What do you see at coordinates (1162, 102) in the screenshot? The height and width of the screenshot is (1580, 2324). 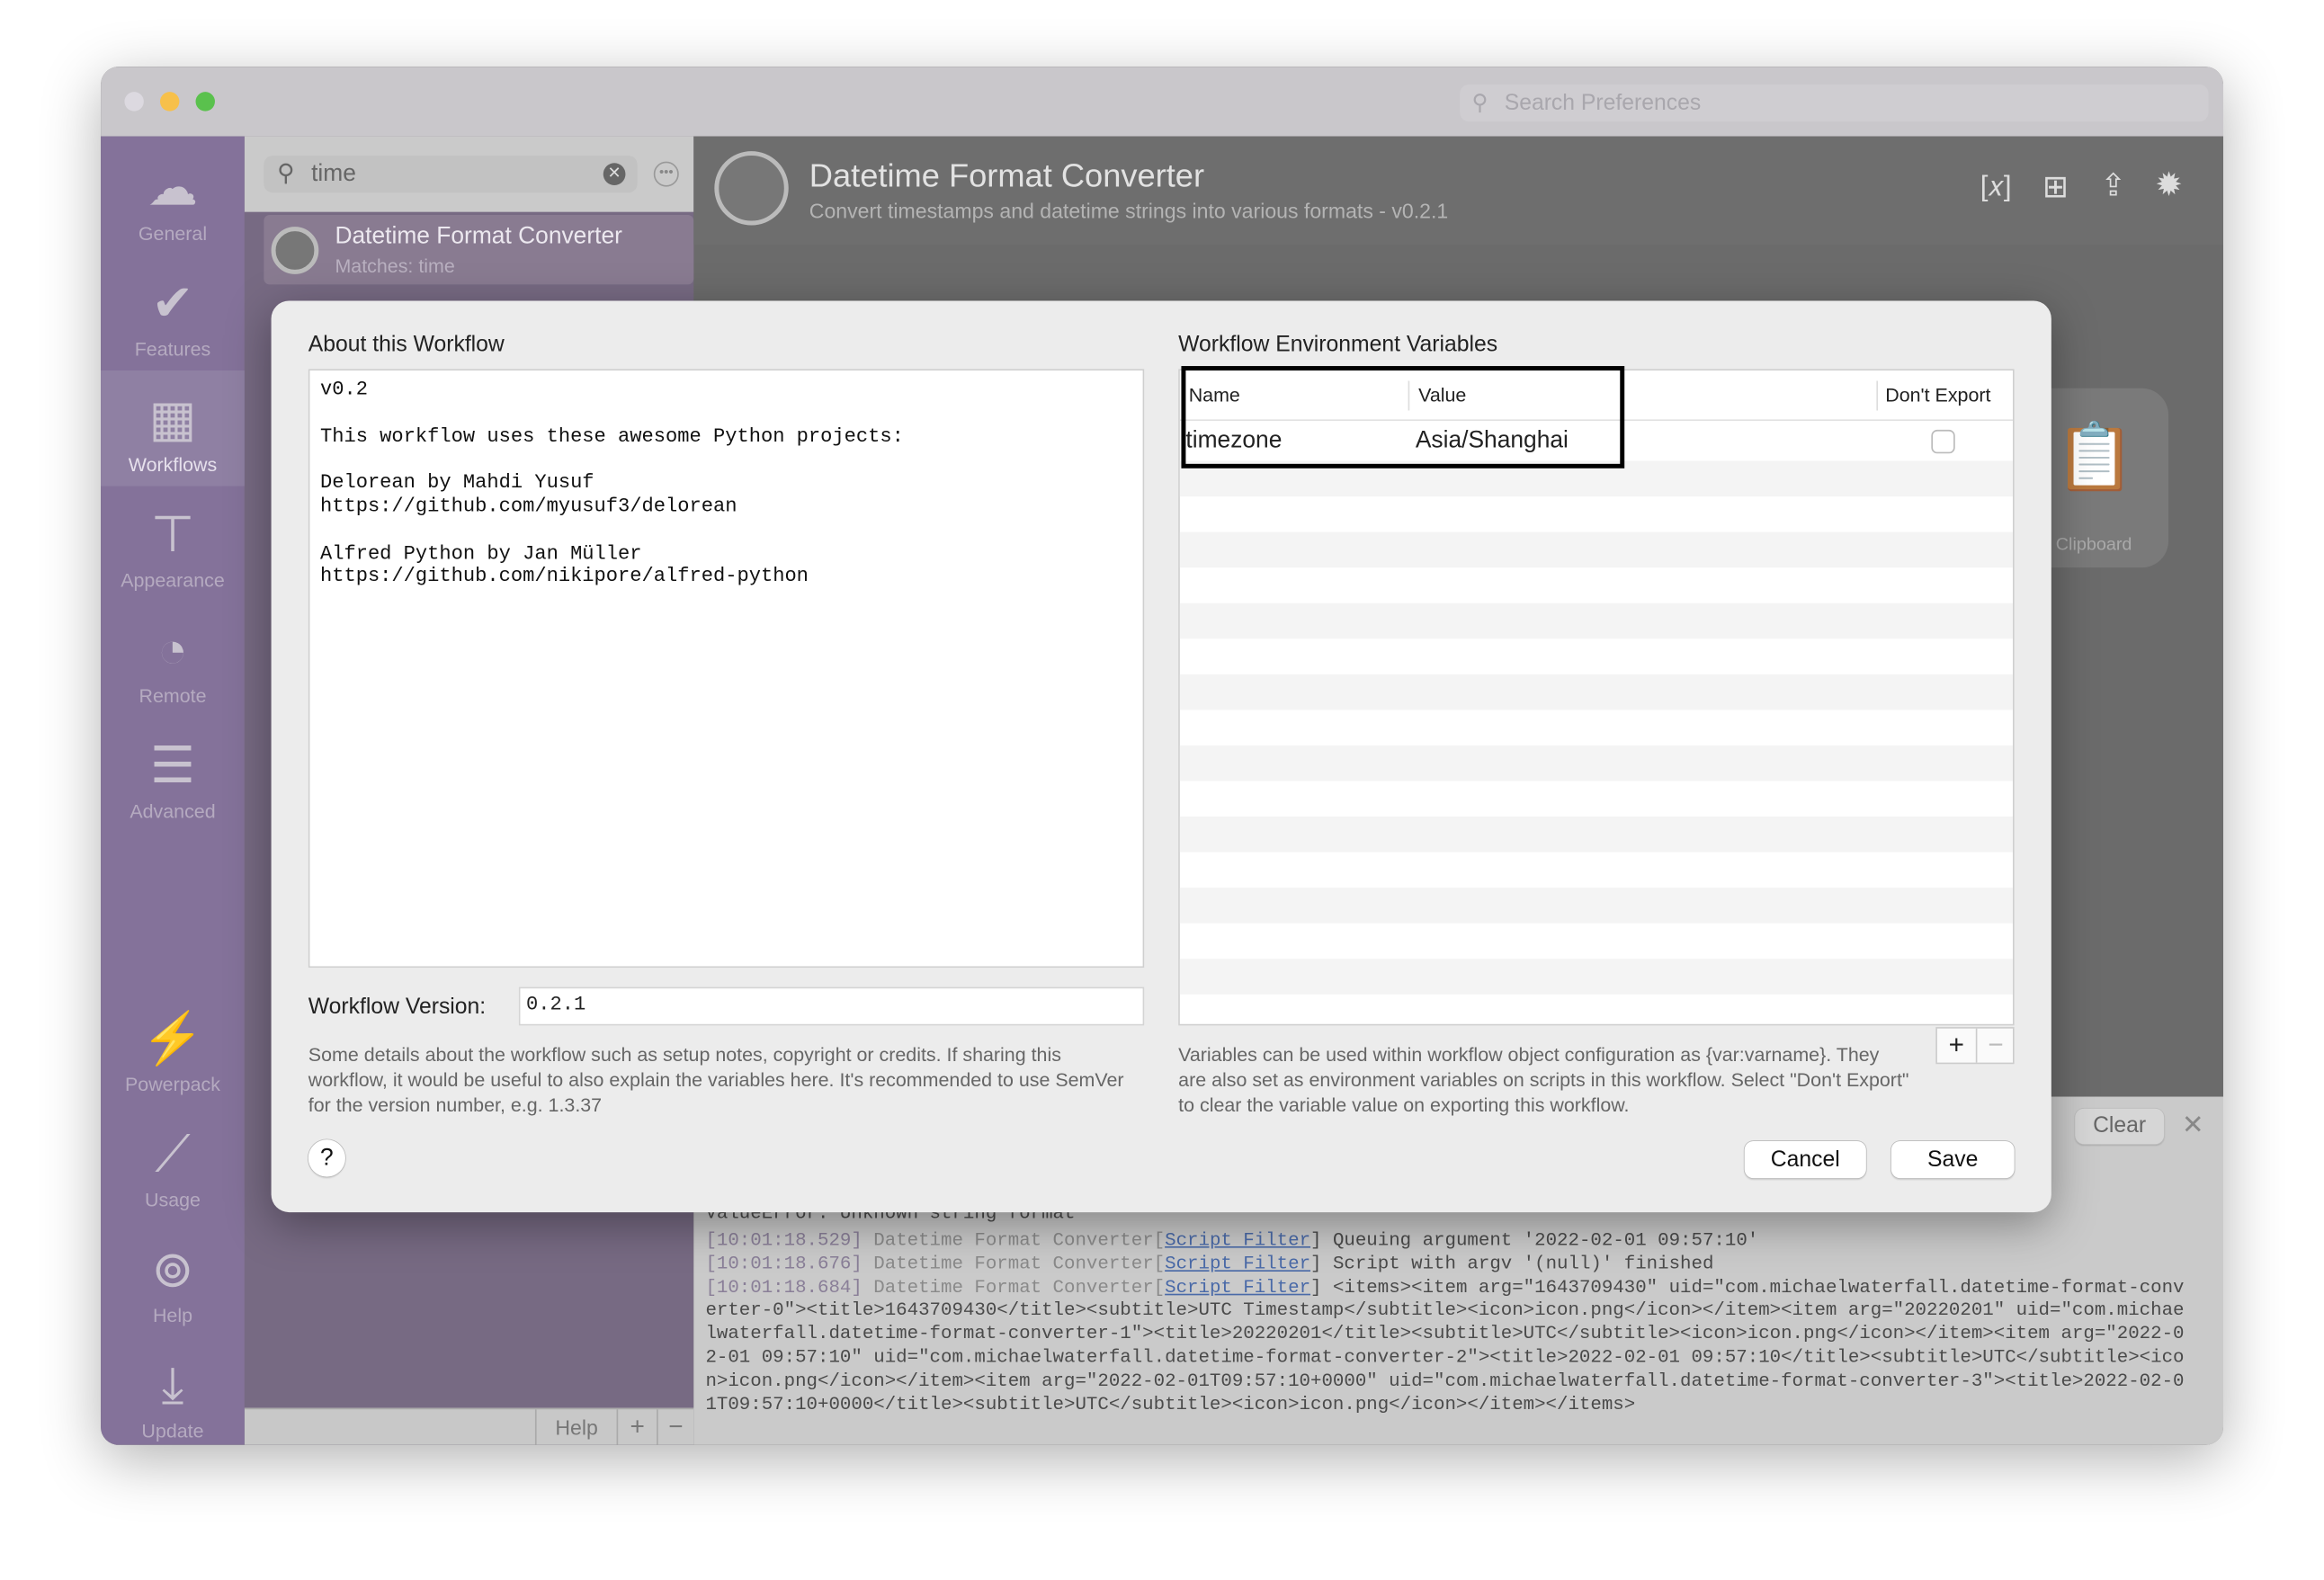 I see `title-bar: ⚲ Search Preferences` at bounding box center [1162, 102].